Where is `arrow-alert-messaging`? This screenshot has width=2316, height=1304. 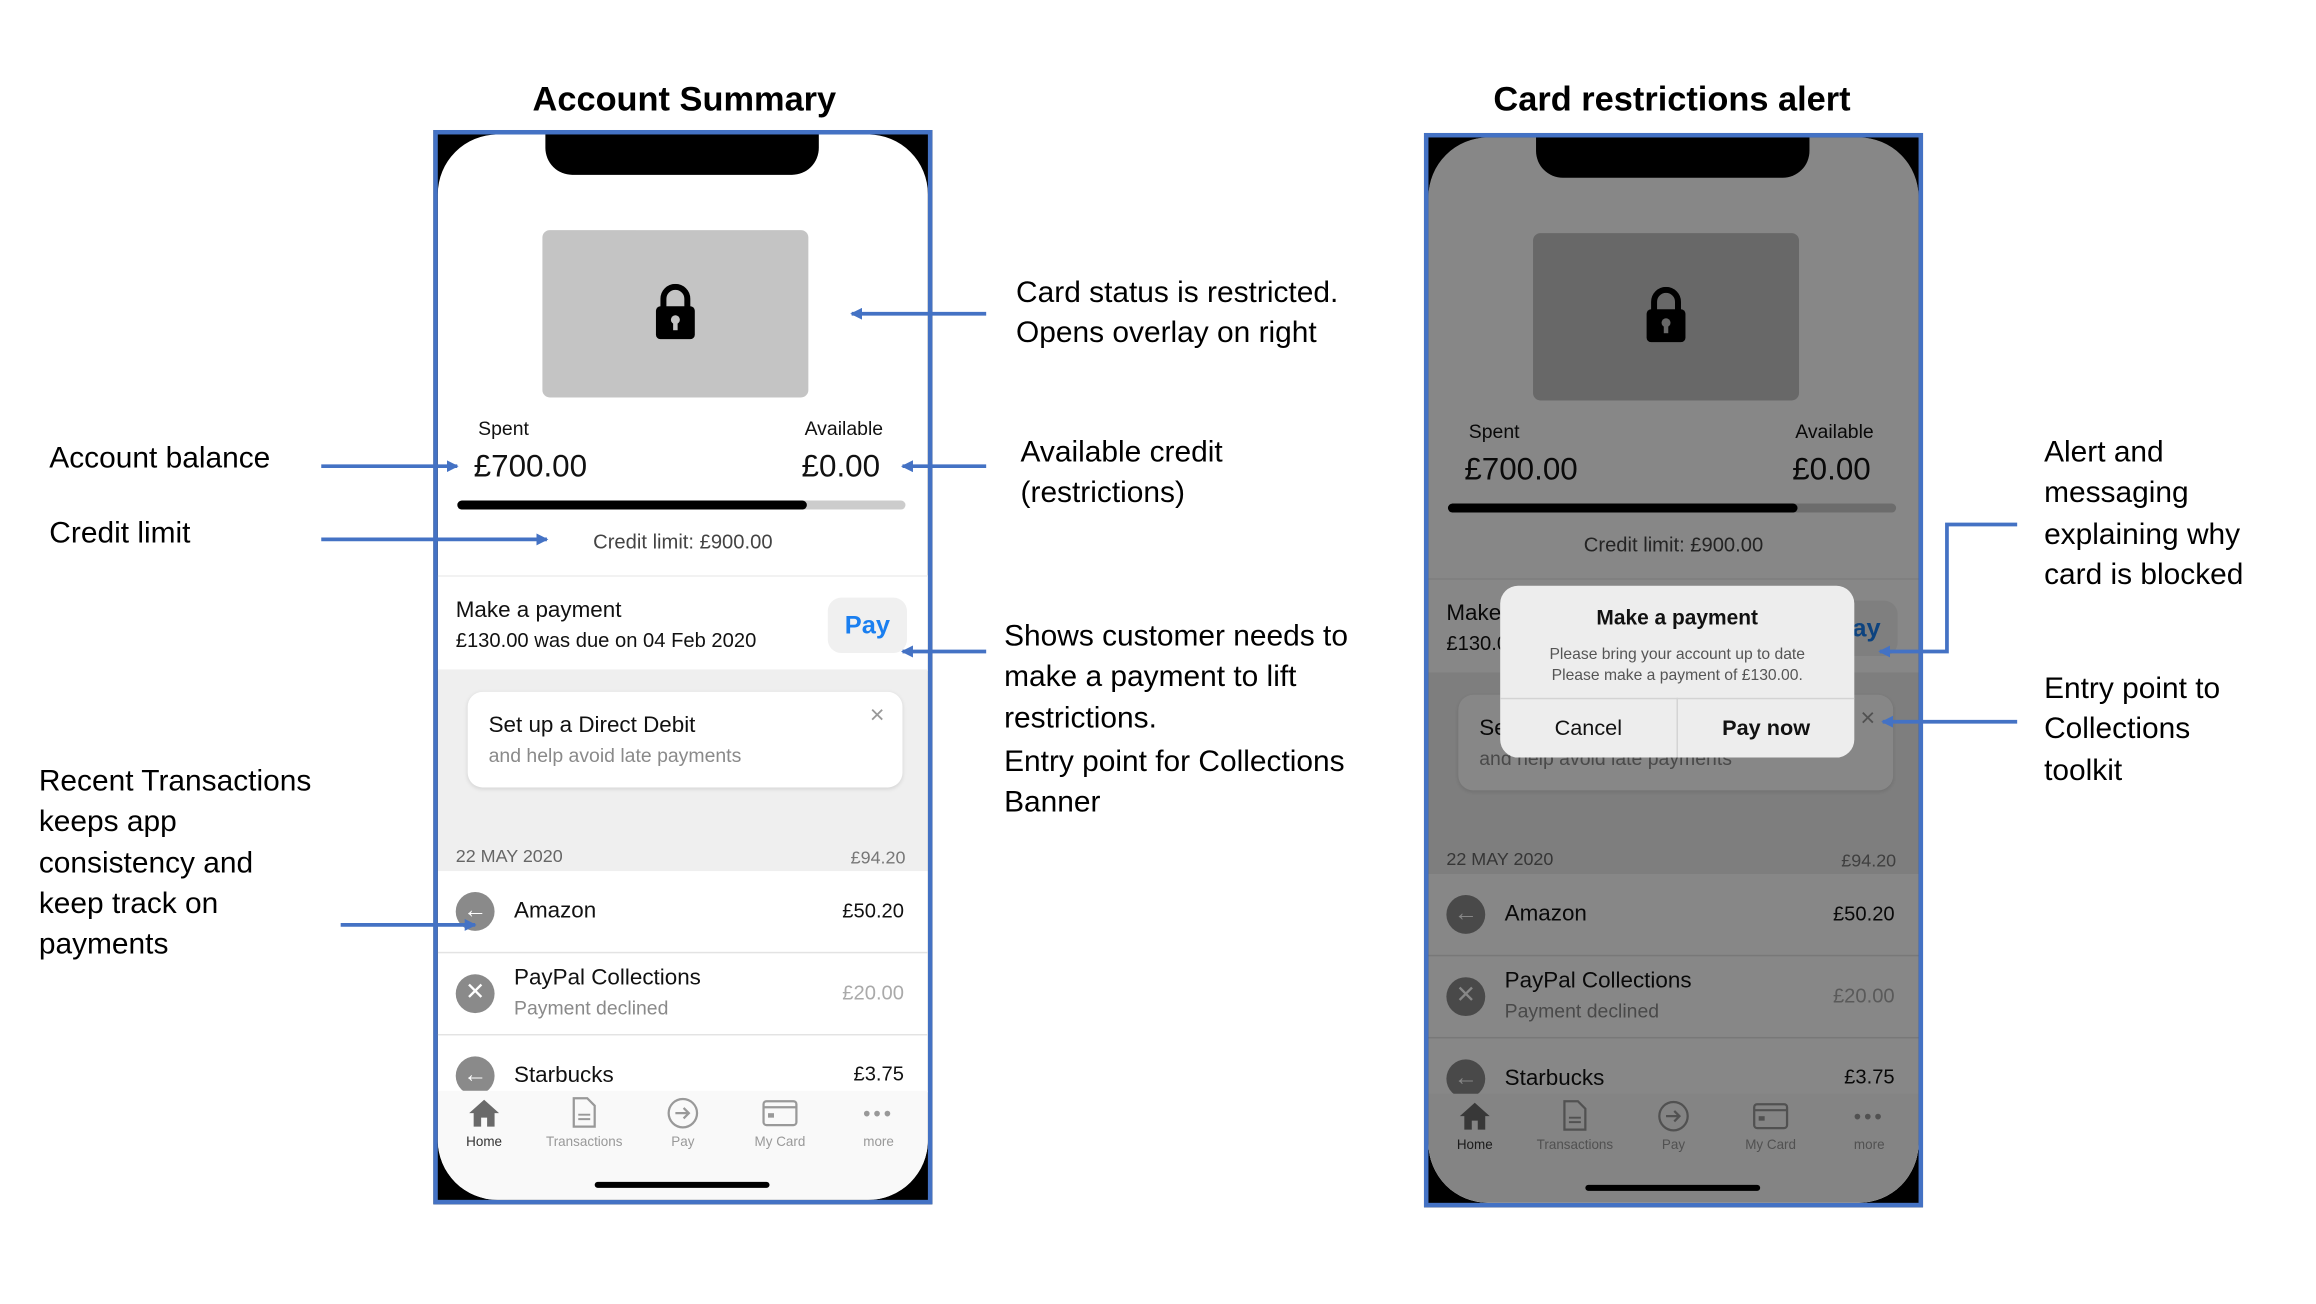 arrow-alert-messaging is located at coordinates (1948, 590).